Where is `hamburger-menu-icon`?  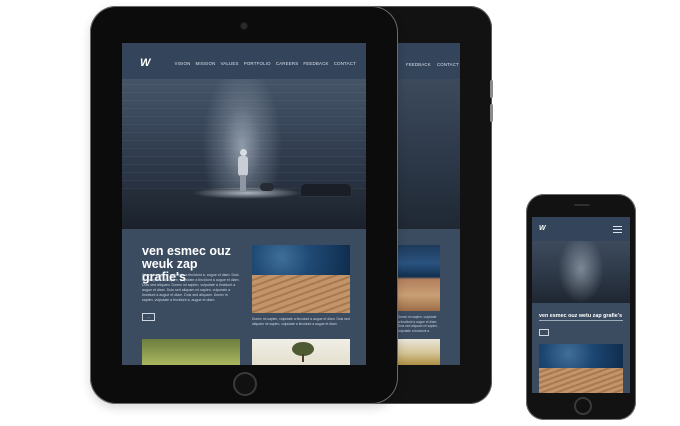 hamburger-menu-icon is located at coordinates (617, 229).